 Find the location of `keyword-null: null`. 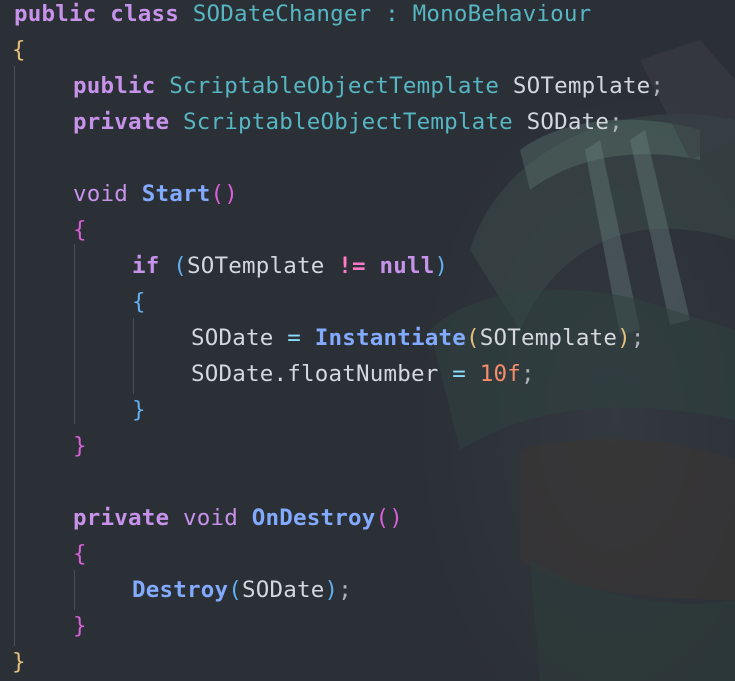

keyword-null: null is located at coordinates (407, 266).